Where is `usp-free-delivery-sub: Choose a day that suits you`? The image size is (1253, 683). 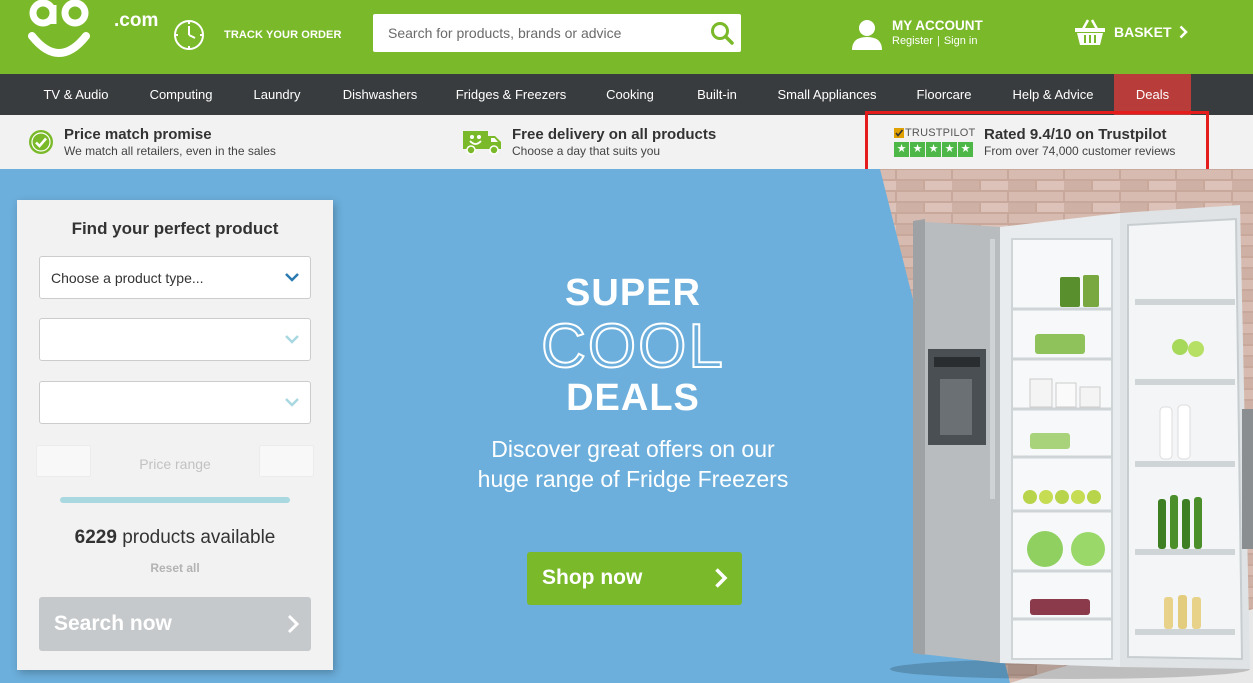
usp-free-delivery-sub: Choose a day that suits you is located at coordinates (586, 151).